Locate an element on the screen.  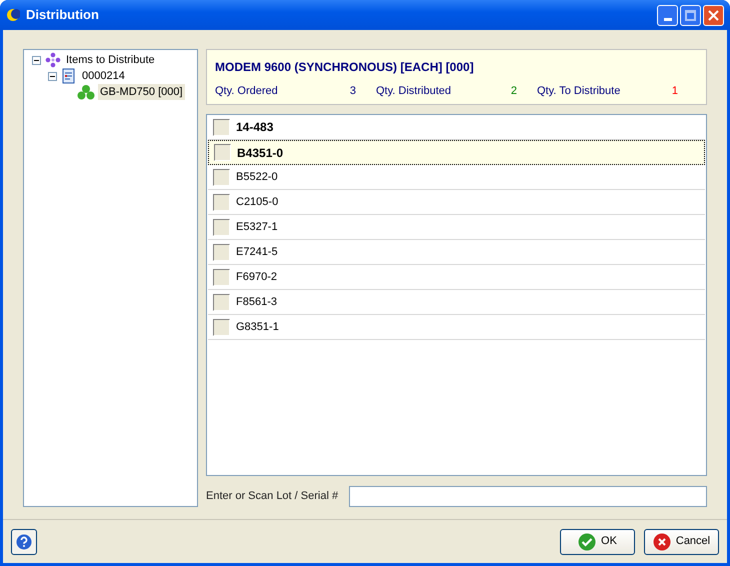
cancel-button: Cancel is located at coordinates (681, 541).